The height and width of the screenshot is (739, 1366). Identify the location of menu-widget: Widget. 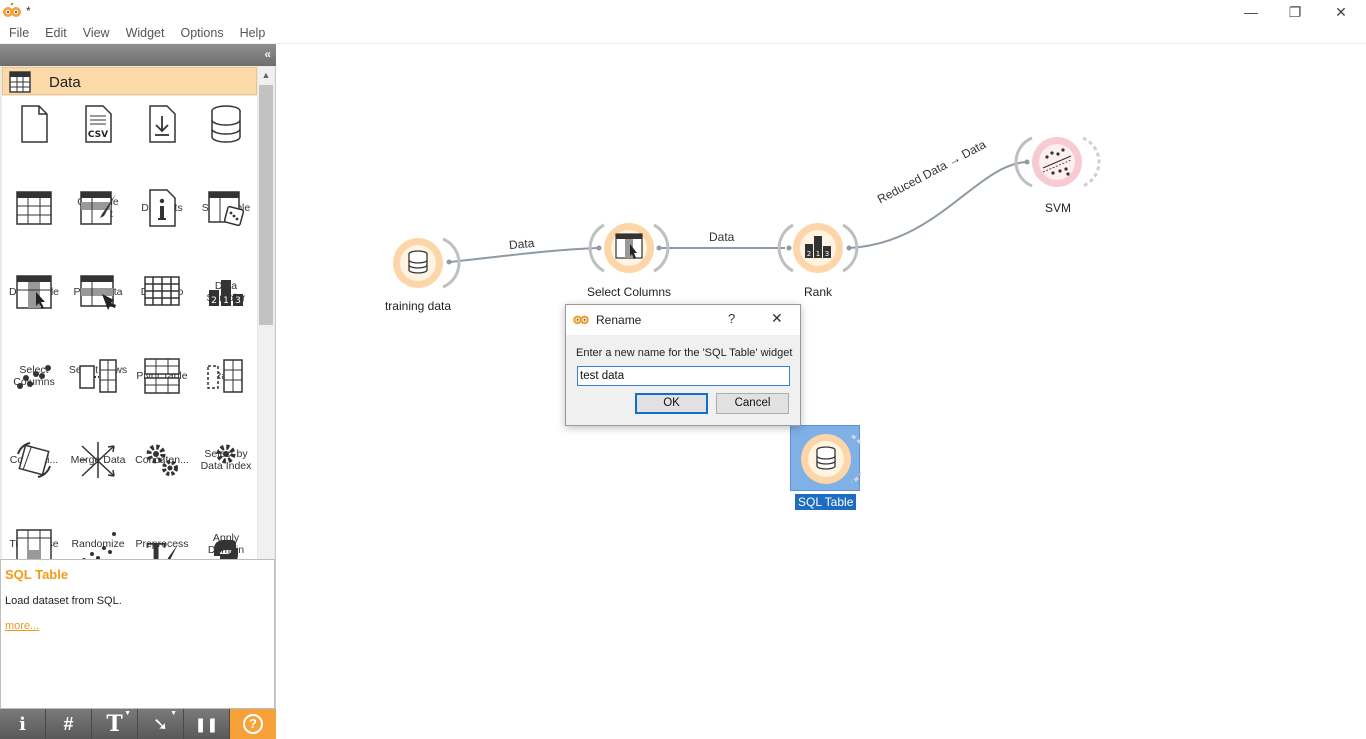
(145, 33).